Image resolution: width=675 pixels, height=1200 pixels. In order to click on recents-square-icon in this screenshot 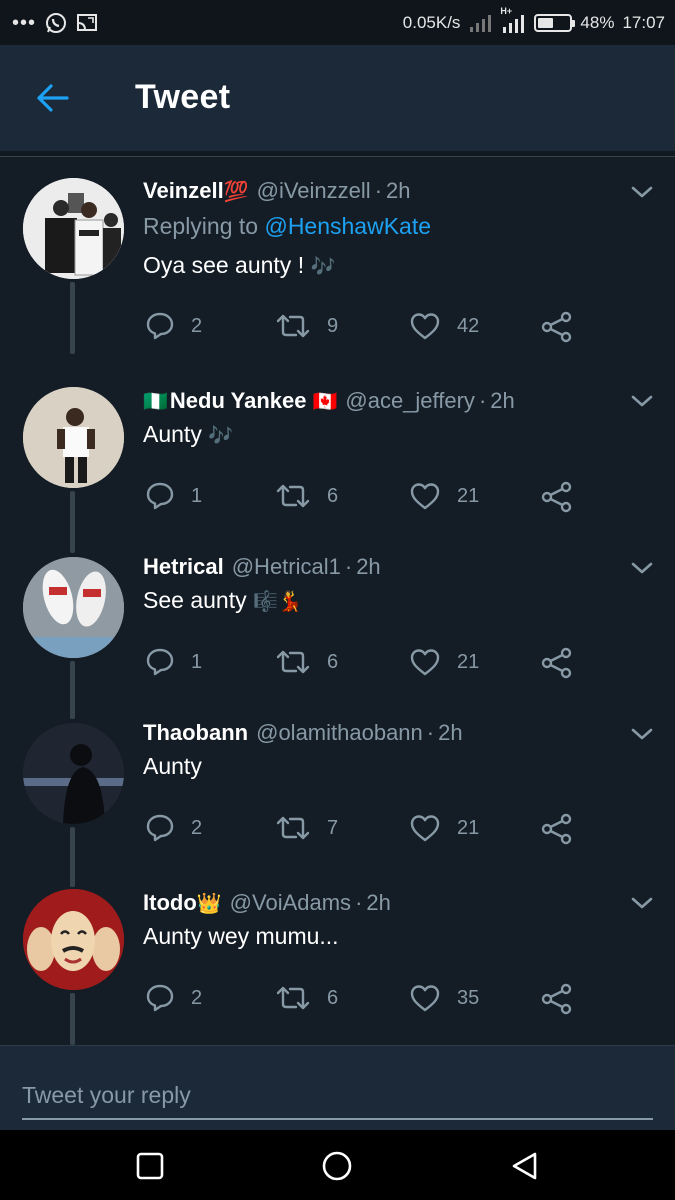, I will do `click(150, 1166)`.